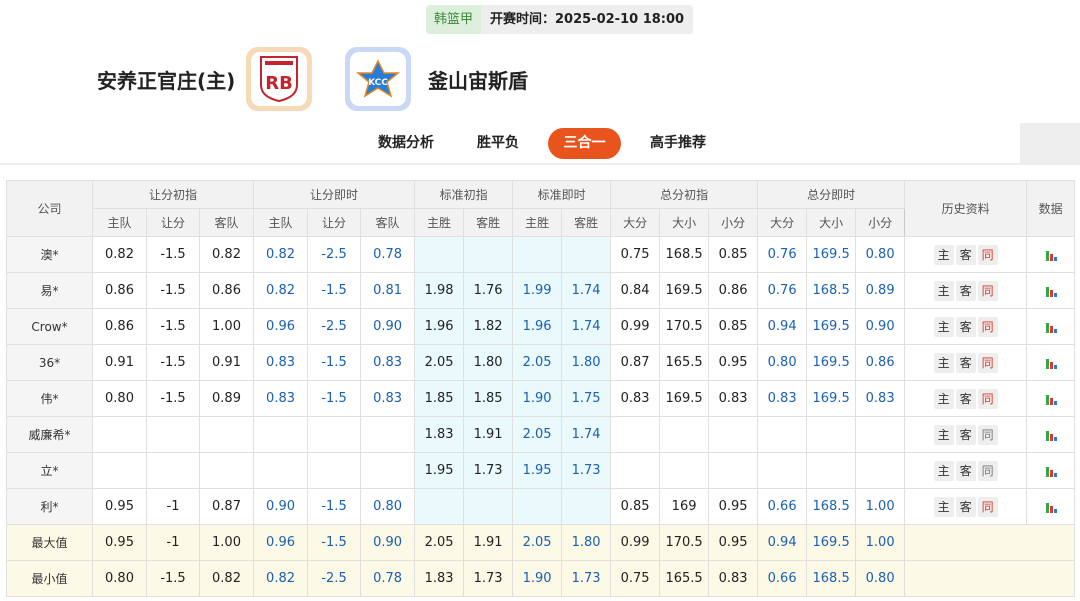  What do you see at coordinates (587, 19) in the screenshot?
I see `start-time: 开赛时间：2025-02-10 18:00` at bounding box center [587, 19].